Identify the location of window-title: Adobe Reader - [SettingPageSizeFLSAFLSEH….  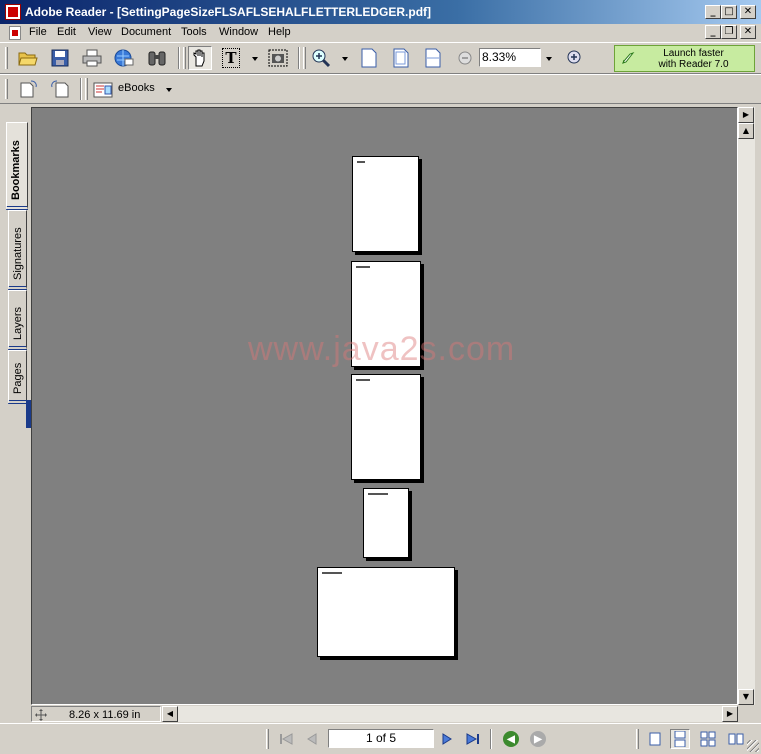
(228, 12).